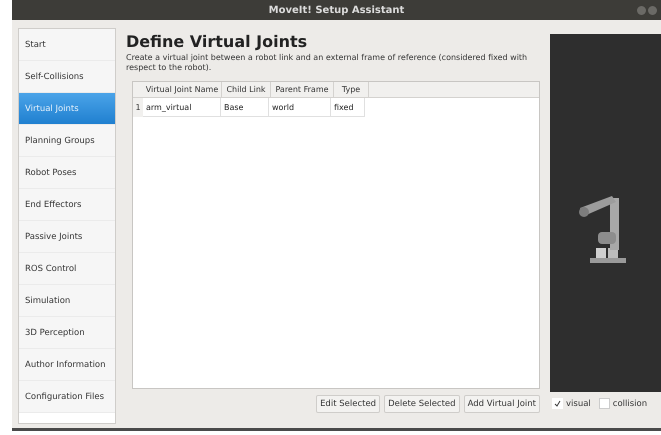  What do you see at coordinates (246, 89) in the screenshot?
I see `column-header: Child Link` at bounding box center [246, 89].